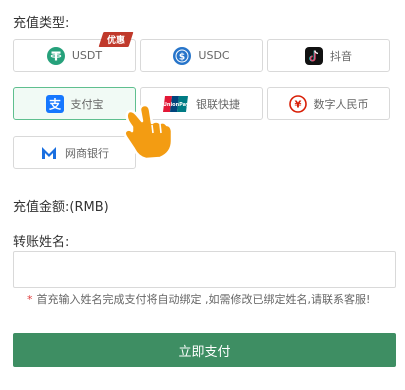 This screenshot has height=390, width=405. I want to click on discount-badge: 优惠, so click(116, 39).